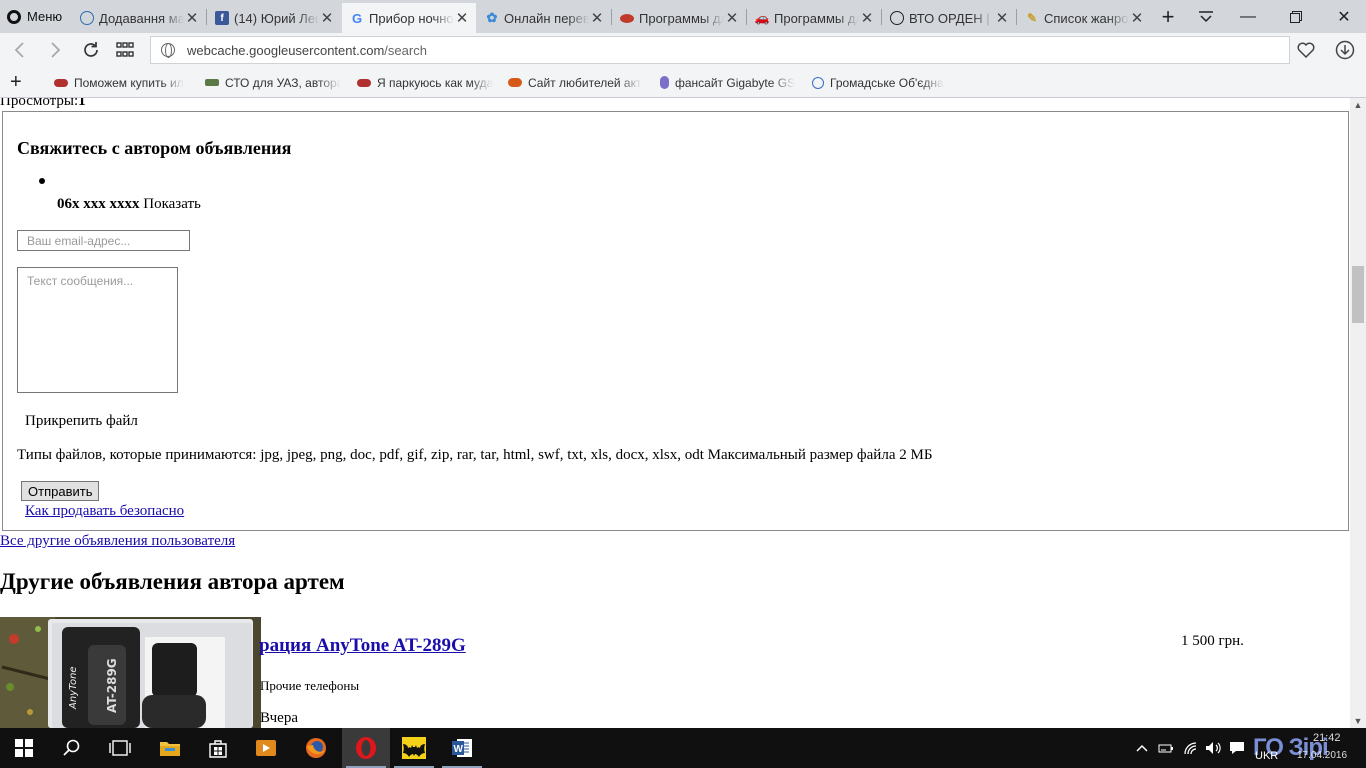 The image size is (1366, 768). I want to click on word-icon: W, so click(462, 748).